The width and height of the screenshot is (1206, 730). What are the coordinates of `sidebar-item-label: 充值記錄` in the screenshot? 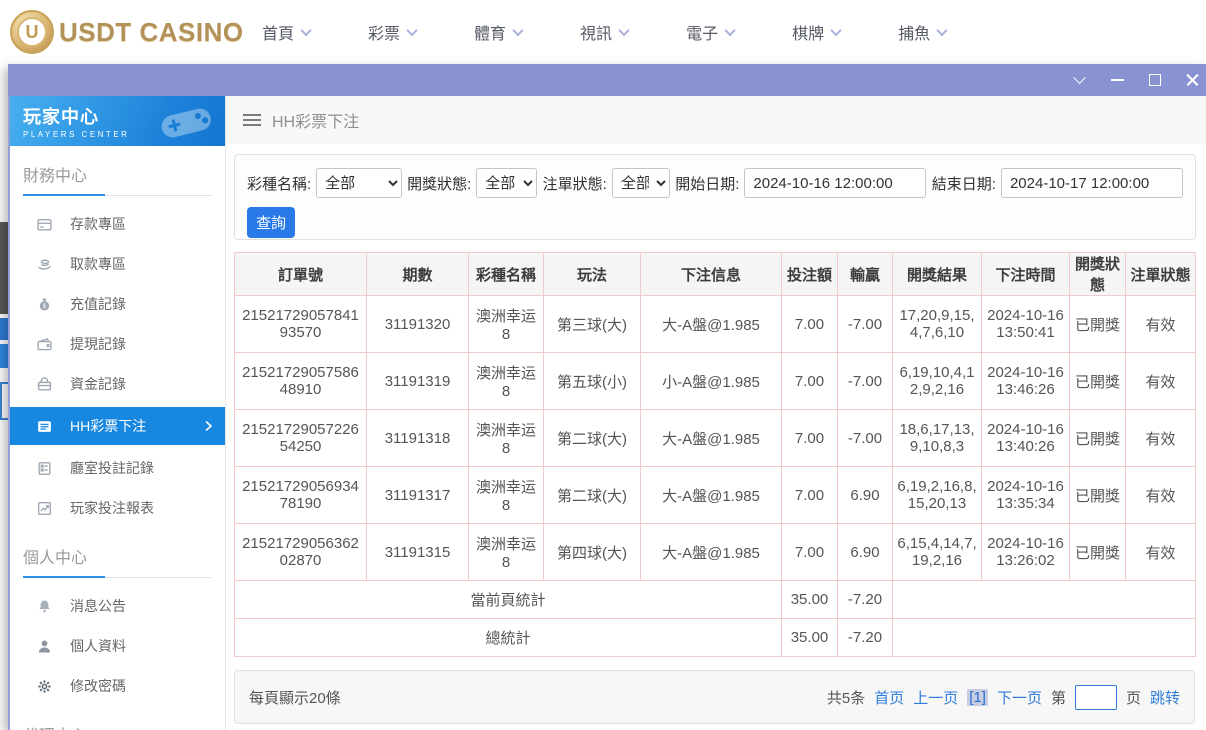 It's located at (98, 304).